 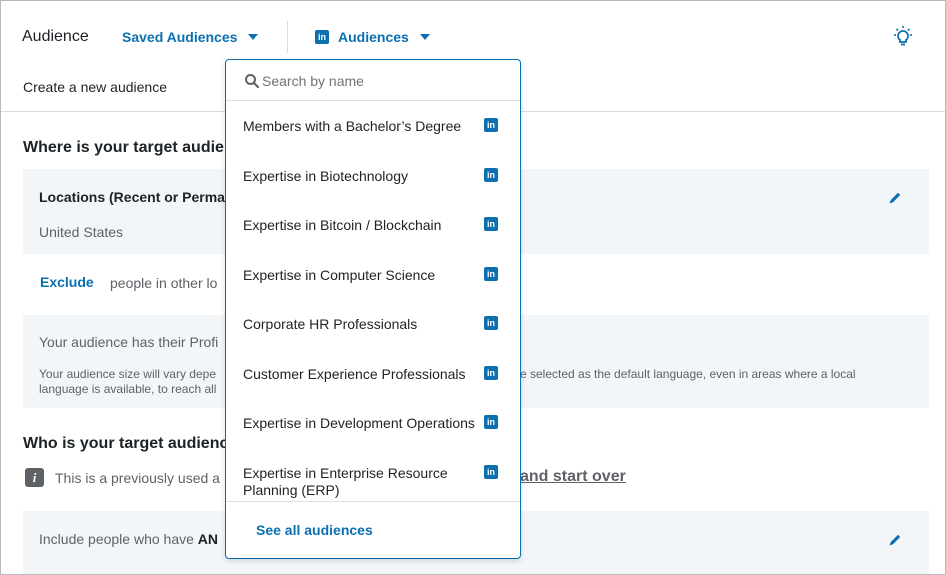 What do you see at coordinates (67, 282) in the screenshot?
I see `exclude-button: Exclude` at bounding box center [67, 282].